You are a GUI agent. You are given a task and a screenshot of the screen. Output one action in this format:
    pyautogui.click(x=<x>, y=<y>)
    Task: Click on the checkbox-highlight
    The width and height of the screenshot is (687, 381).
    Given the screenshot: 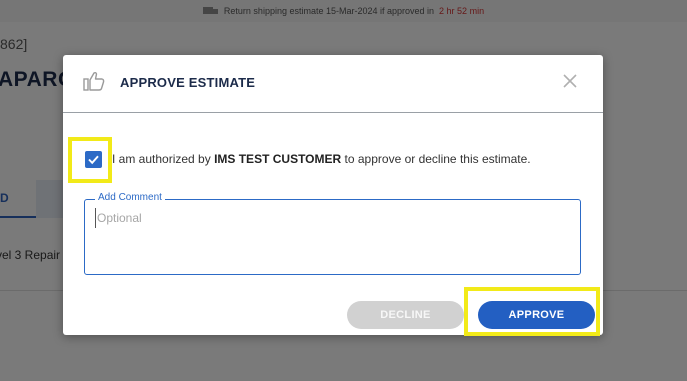 What is the action you would take?
    pyautogui.click(x=90, y=160)
    